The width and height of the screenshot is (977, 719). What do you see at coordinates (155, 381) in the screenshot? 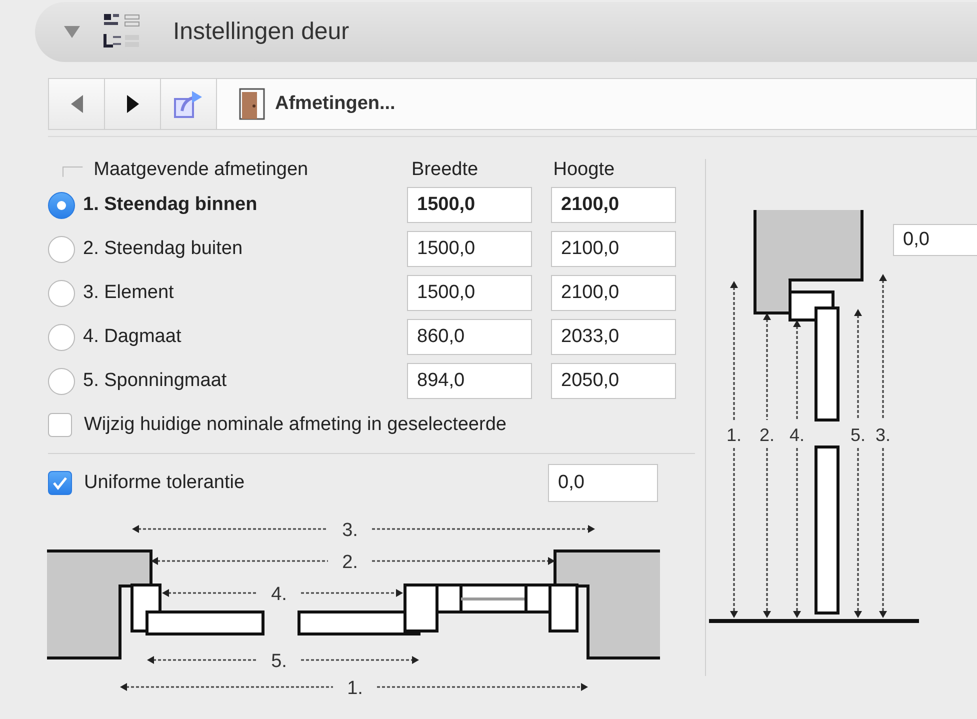
I see `option-label: 5. Sponningmaat` at bounding box center [155, 381].